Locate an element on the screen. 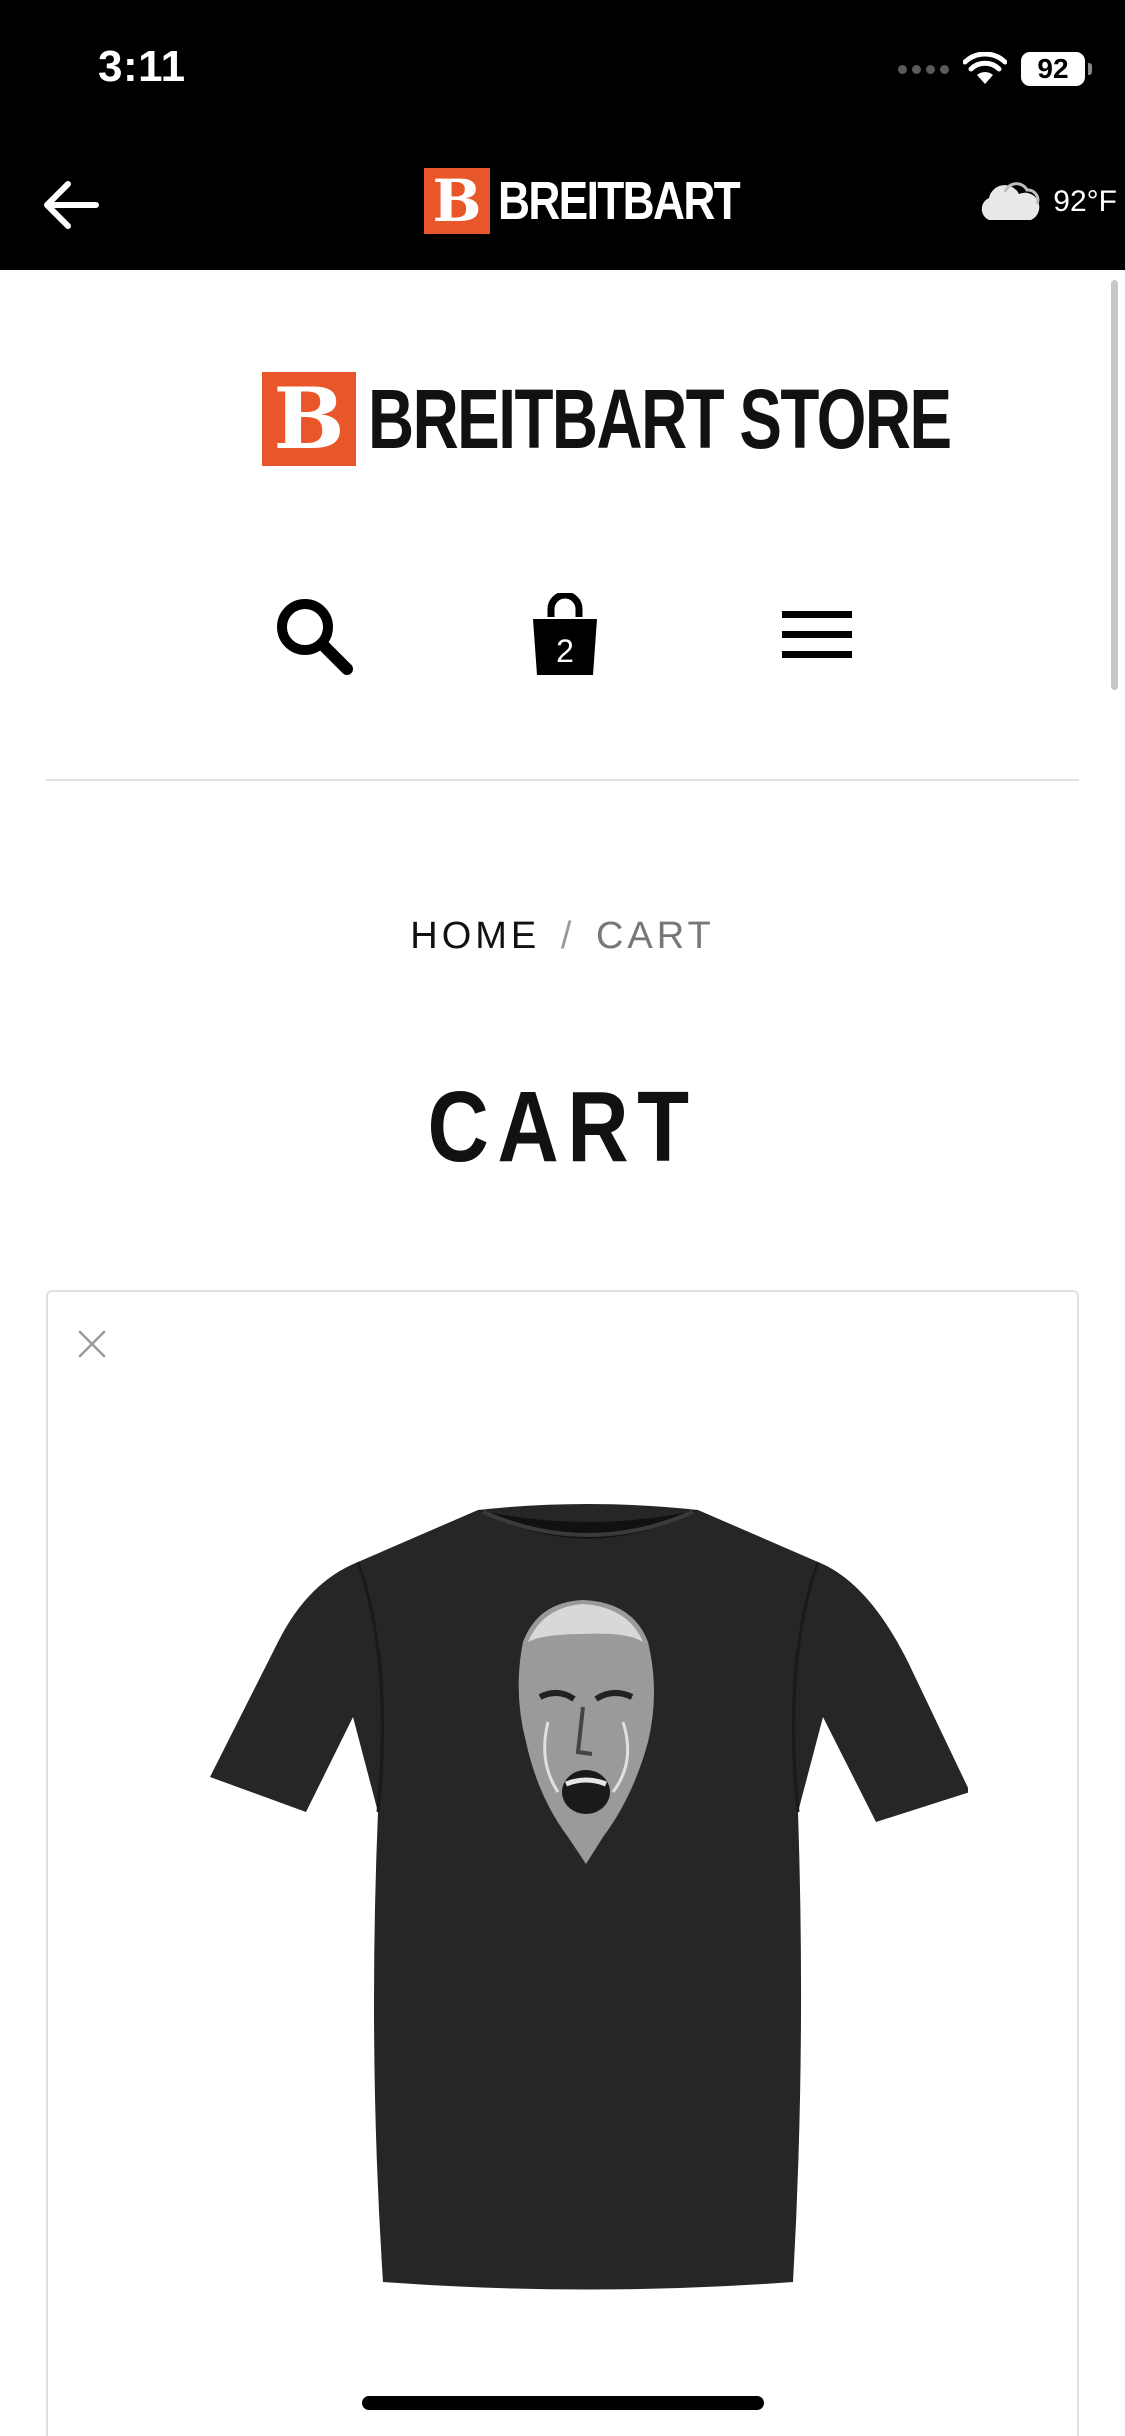 This screenshot has width=1125, height=2436. home-indicator is located at coordinates (563, 2403).